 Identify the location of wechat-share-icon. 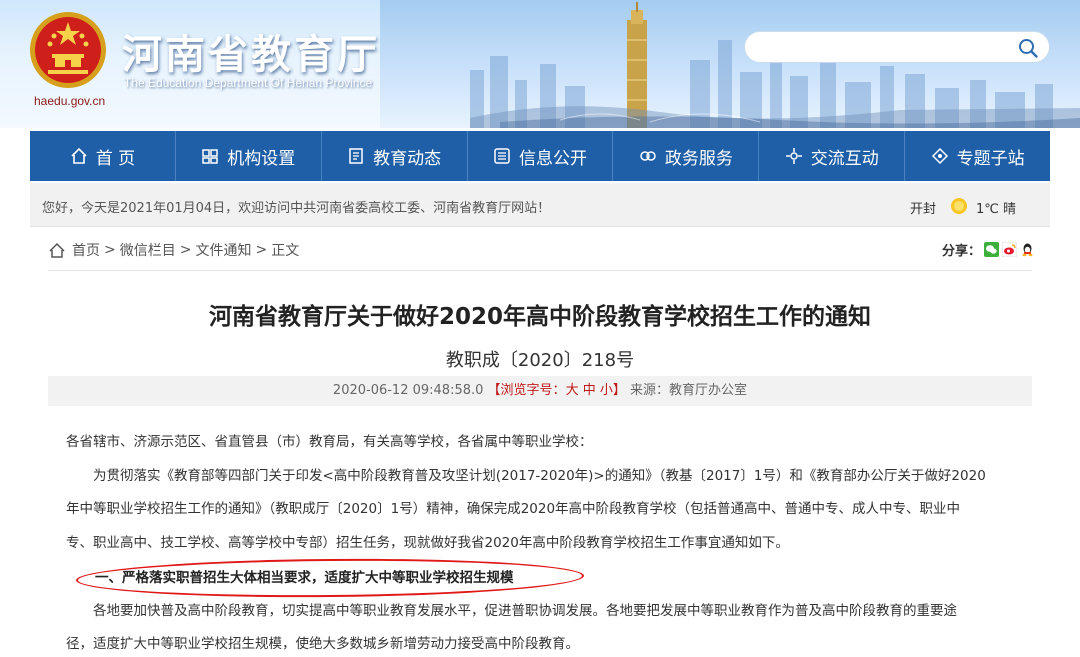
(992, 249).